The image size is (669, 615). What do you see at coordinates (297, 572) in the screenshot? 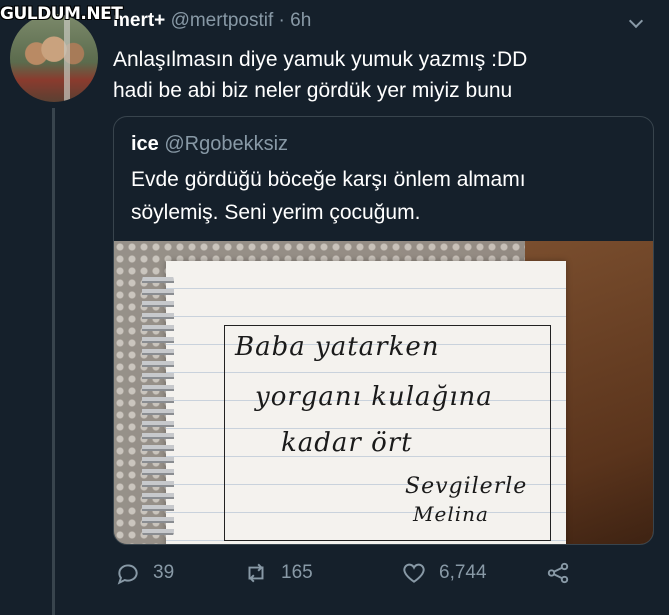
I see `retweet-count: 165` at bounding box center [297, 572].